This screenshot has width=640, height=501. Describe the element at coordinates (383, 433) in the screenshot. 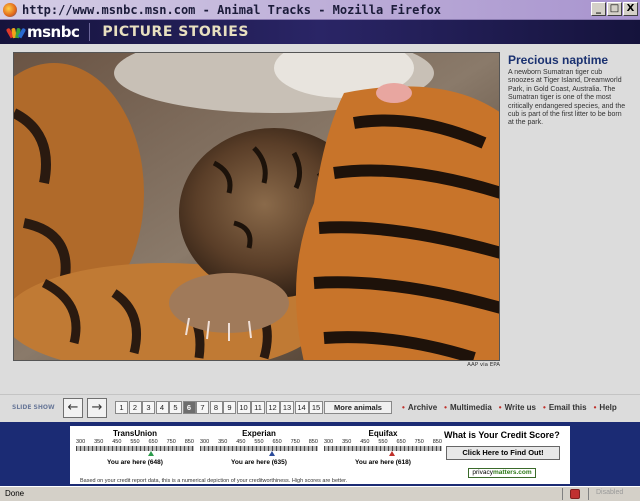

I see `bureau-name: Equifax` at that location.